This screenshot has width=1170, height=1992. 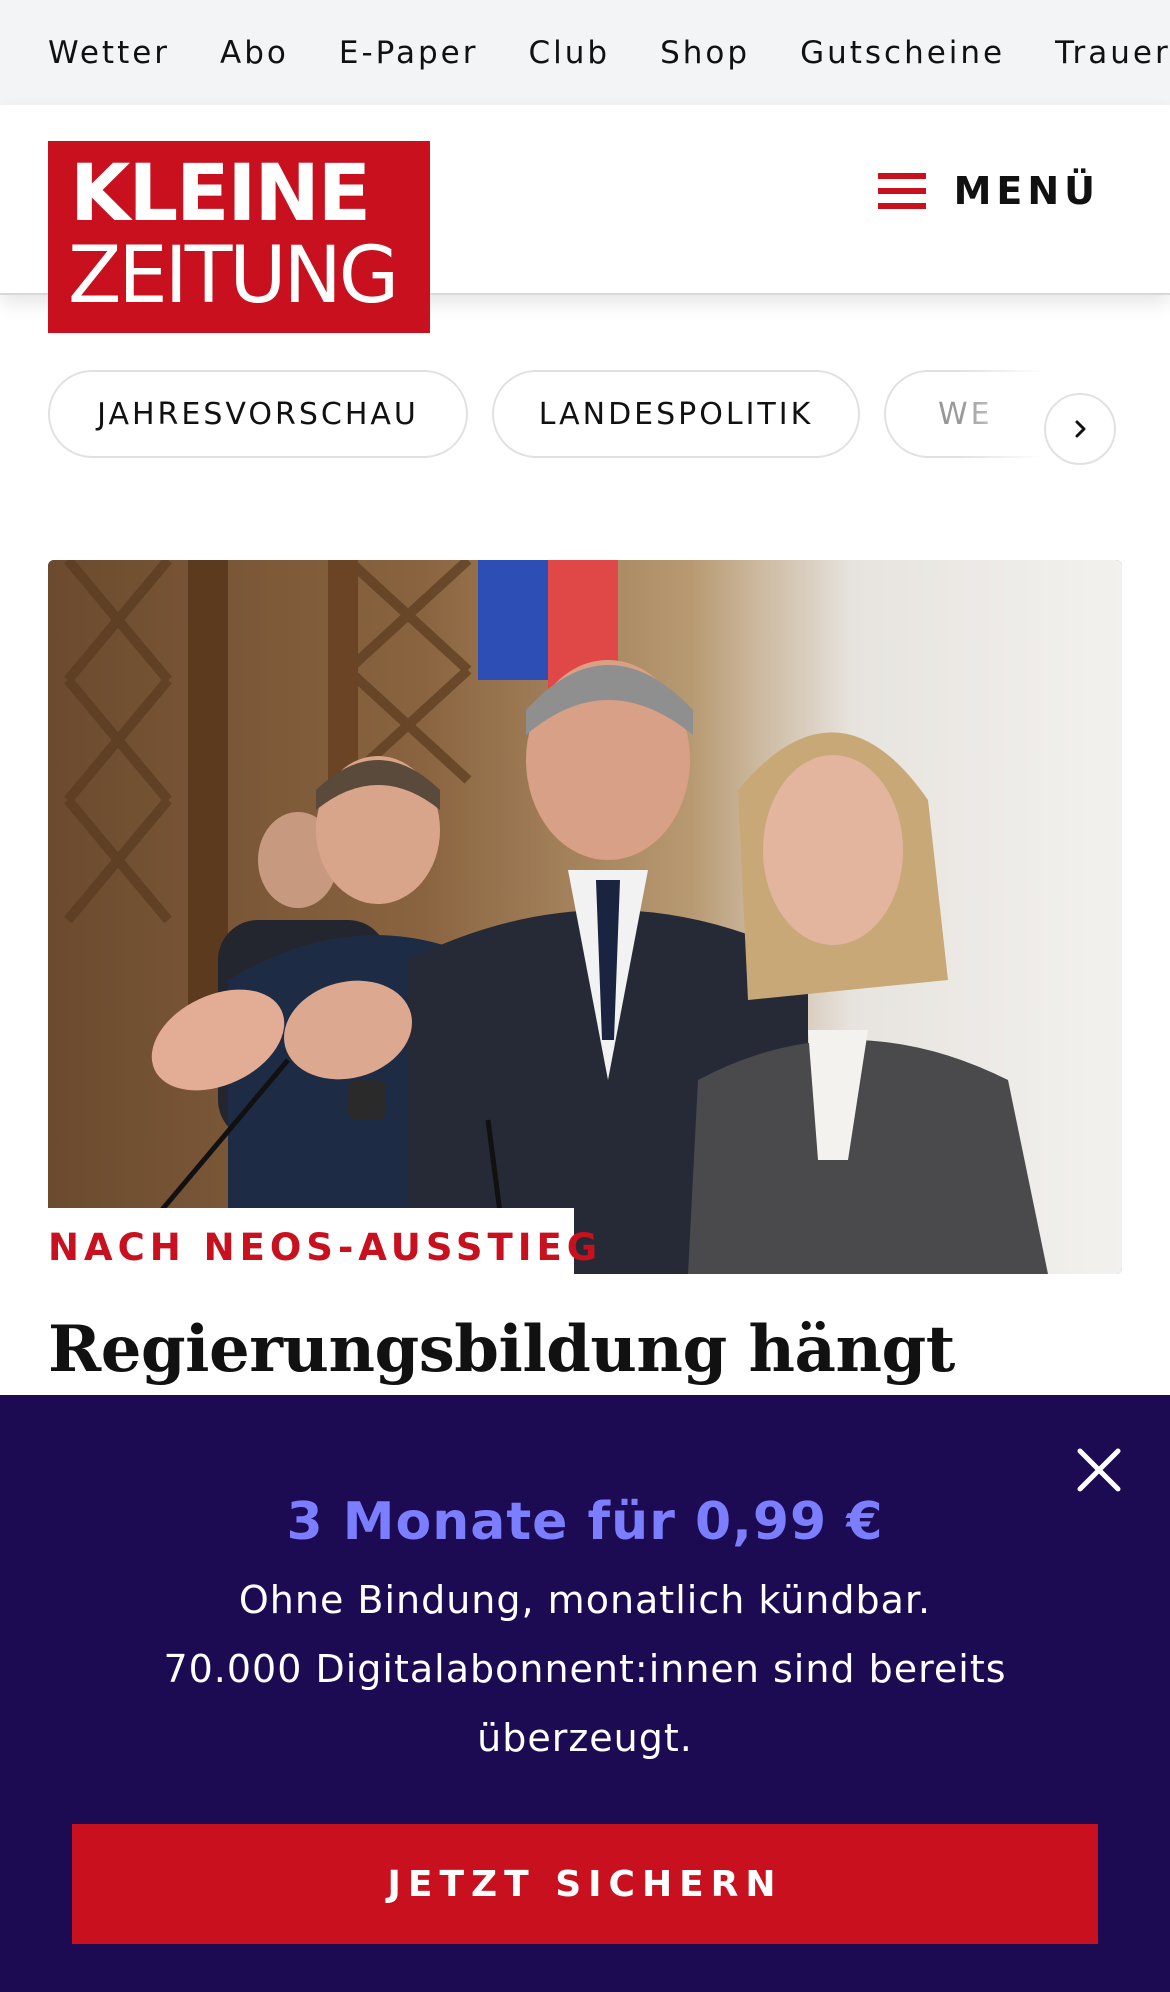 I want to click on topic-pills: JAHRESVORSCHAU LANDESPOLITIK WE, so click(x=585, y=414).